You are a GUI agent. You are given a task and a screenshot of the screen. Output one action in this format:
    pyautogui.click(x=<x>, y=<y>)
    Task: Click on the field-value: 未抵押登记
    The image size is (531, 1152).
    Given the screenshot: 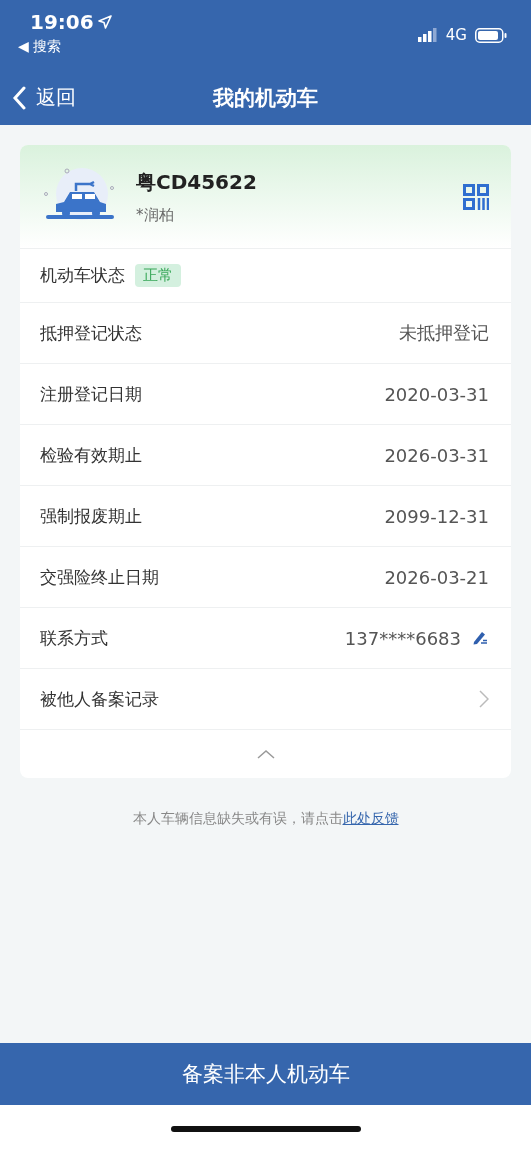 What is the action you would take?
    pyautogui.click(x=444, y=333)
    